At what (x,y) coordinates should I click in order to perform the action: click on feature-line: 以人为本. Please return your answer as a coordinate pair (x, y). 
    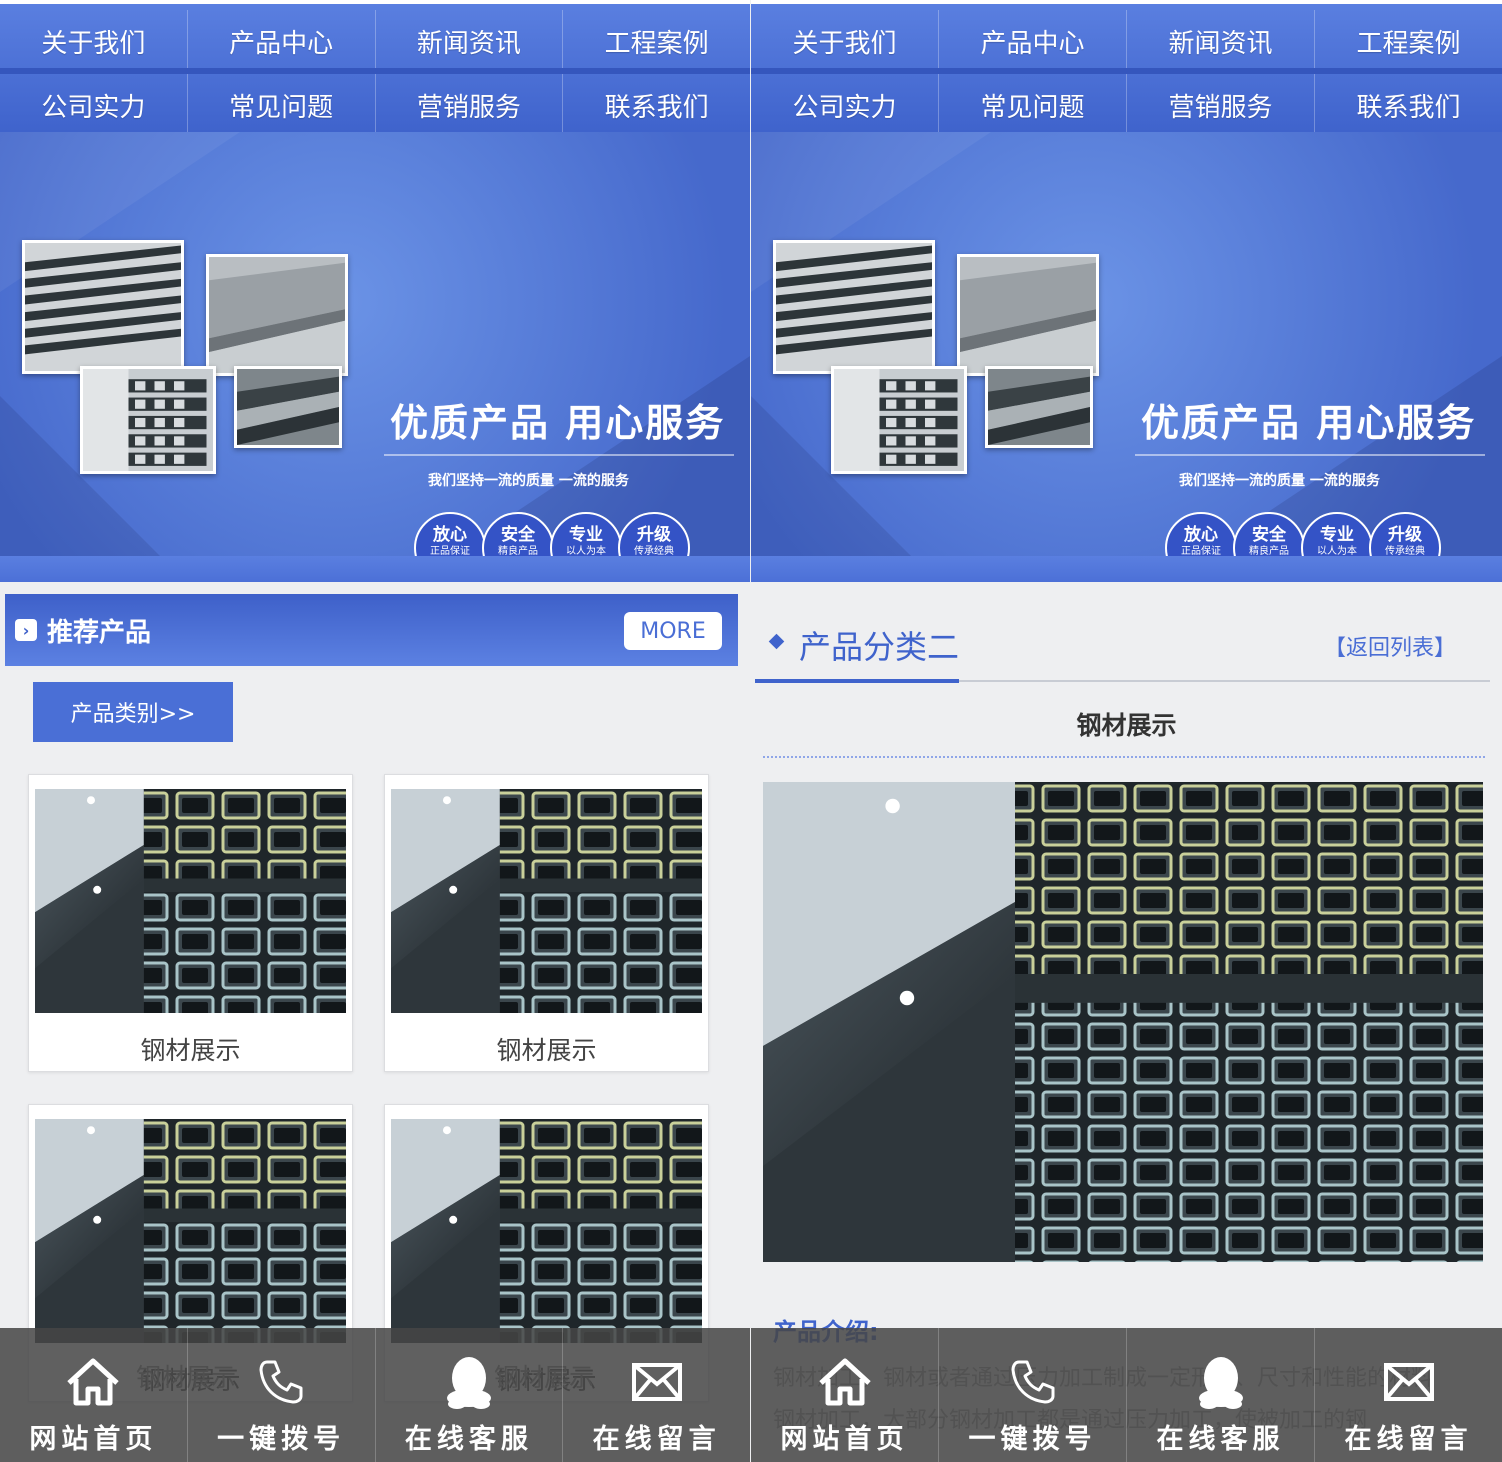
    Looking at the image, I should click on (586, 551).